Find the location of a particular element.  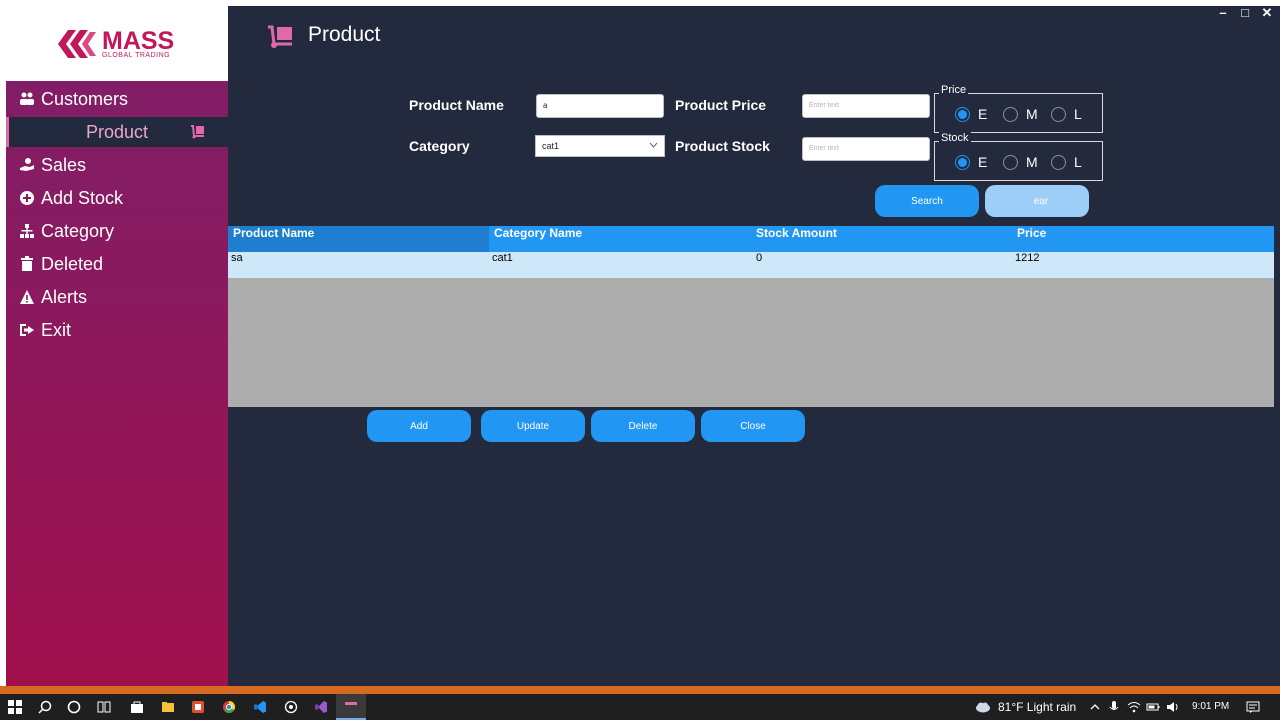

sidebar-item-label: Sales is located at coordinates (64, 164).